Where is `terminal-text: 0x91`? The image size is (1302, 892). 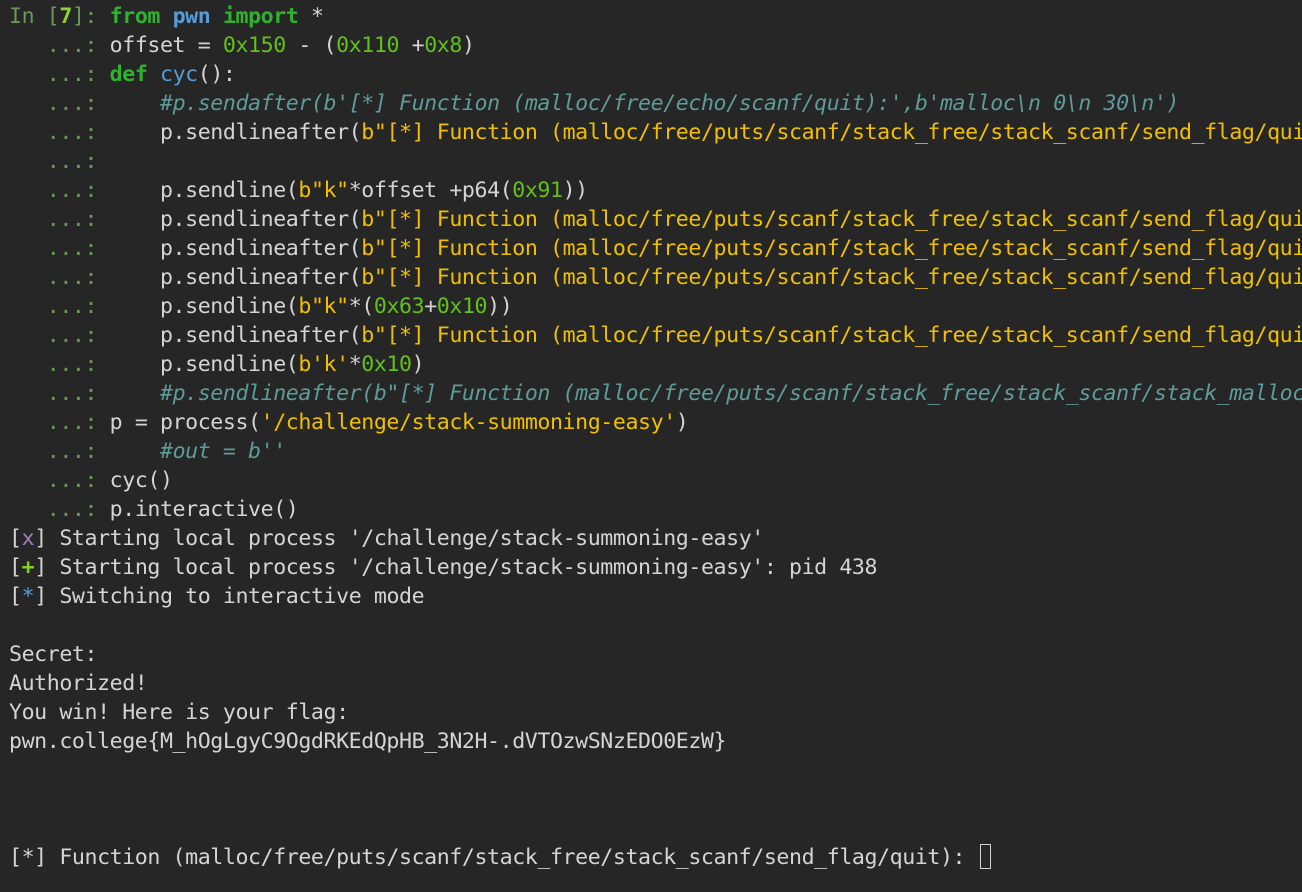
terminal-text: 0x91 is located at coordinates (537, 190).